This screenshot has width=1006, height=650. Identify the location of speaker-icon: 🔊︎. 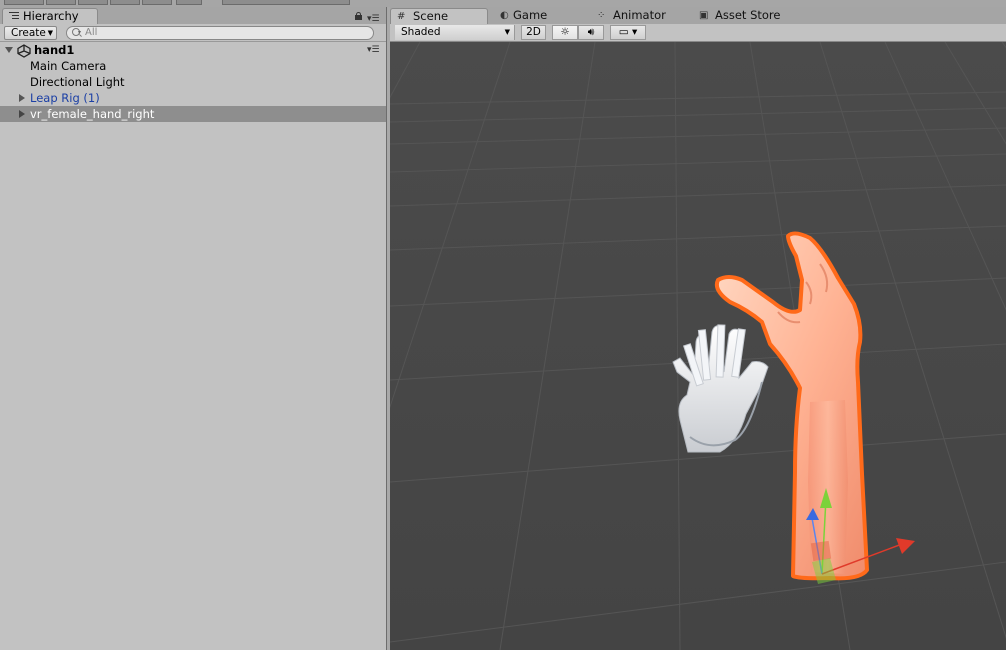
(591, 32).